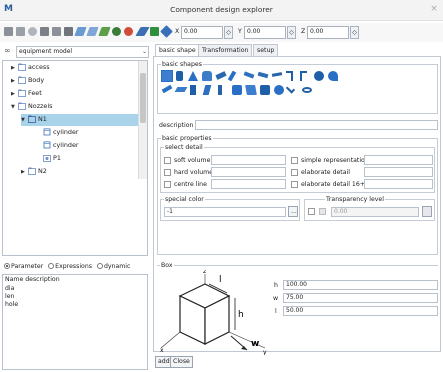  I want to click on description-input, so click(316, 125).